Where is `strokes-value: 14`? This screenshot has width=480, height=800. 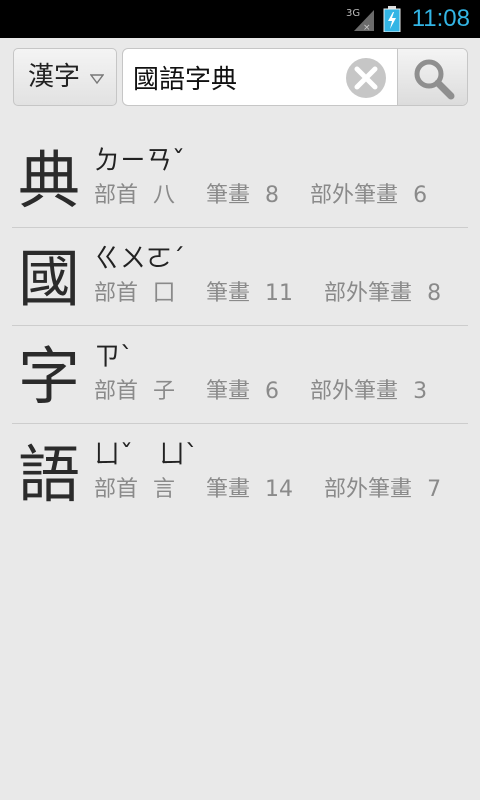 strokes-value: 14 is located at coordinates (279, 489).